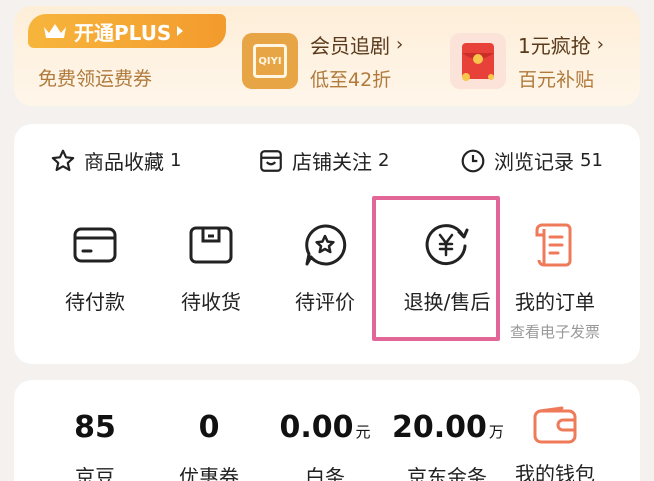 This screenshot has width=654, height=481. I want to click on my-wallet-label: 我的钱包, so click(555, 471).